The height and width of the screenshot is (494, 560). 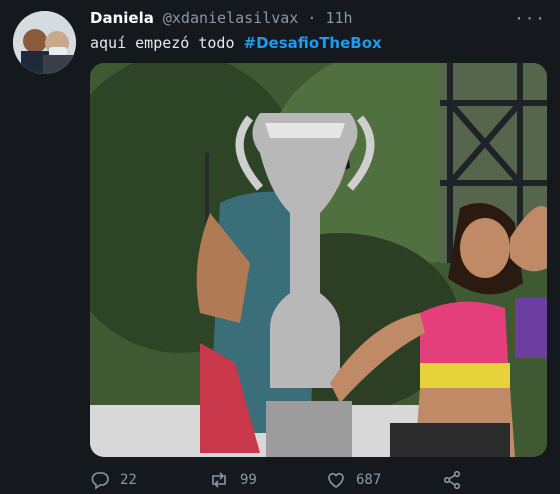 What do you see at coordinates (336, 480) in the screenshot?
I see `heart-icon` at bounding box center [336, 480].